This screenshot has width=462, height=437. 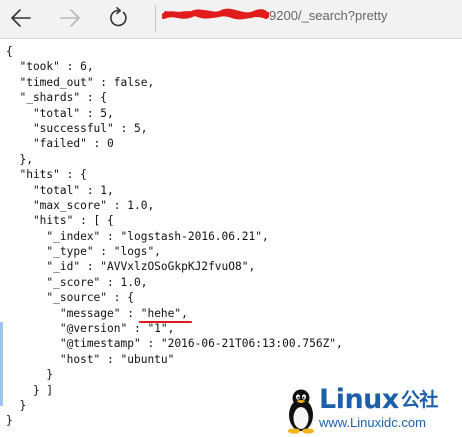 What do you see at coordinates (1, 364) in the screenshot?
I see `window-edge-strip` at bounding box center [1, 364].